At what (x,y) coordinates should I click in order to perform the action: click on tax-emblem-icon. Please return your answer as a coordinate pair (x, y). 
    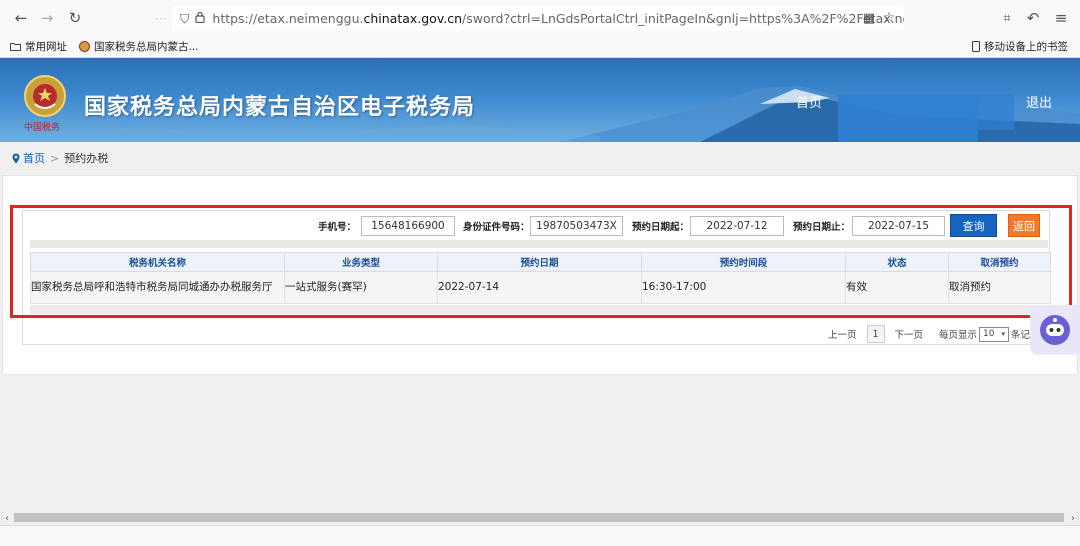
    Looking at the image, I should click on (84, 46).